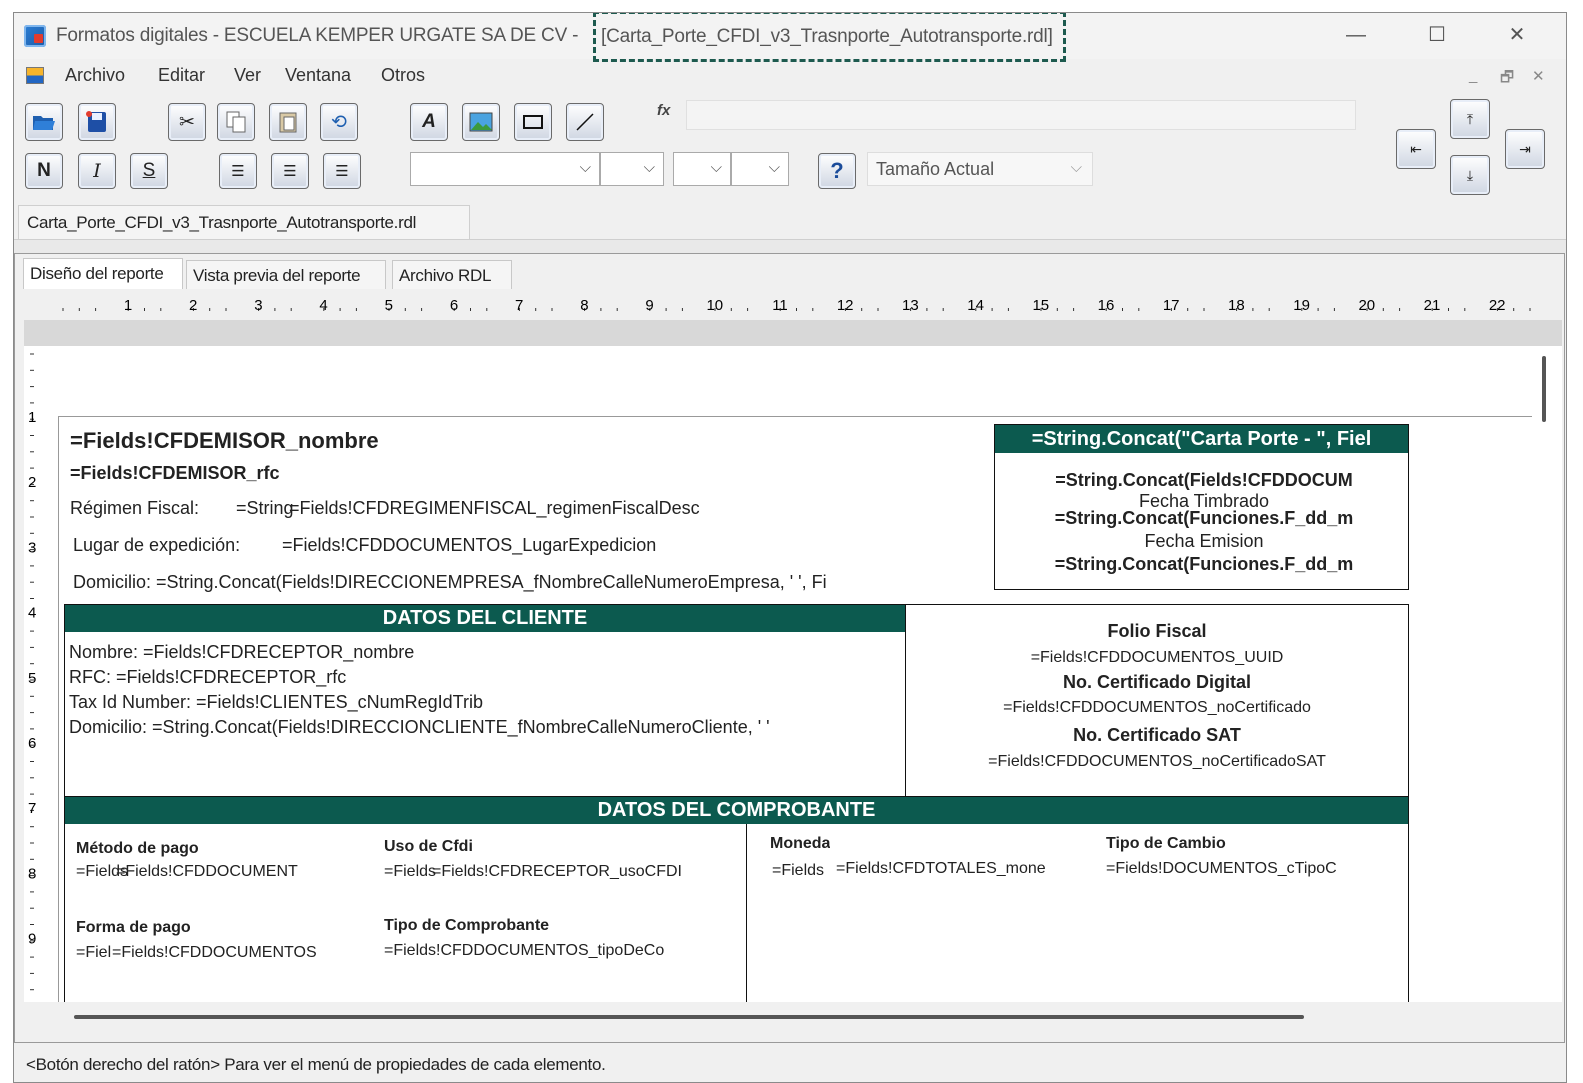 This screenshot has width=1583, height=1083. What do you see at coordinates (236, 122) in the screenshot?
I see `copy-button` at bounding box center [236, 122].